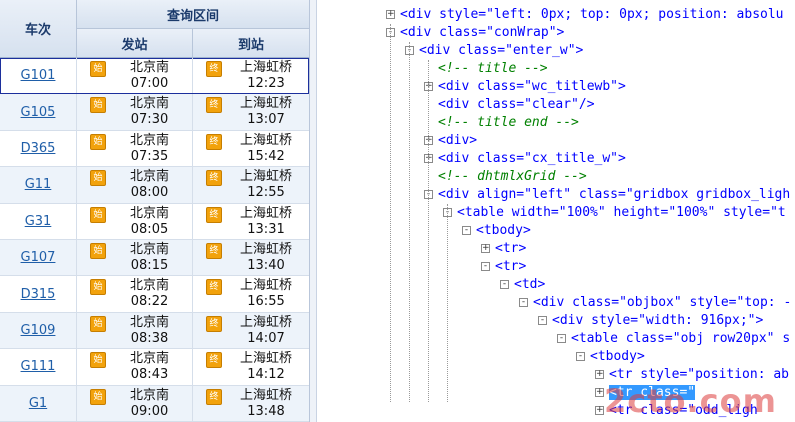  I want to click on departure-cell: 始 北京南 07:35, so click(135, 148).